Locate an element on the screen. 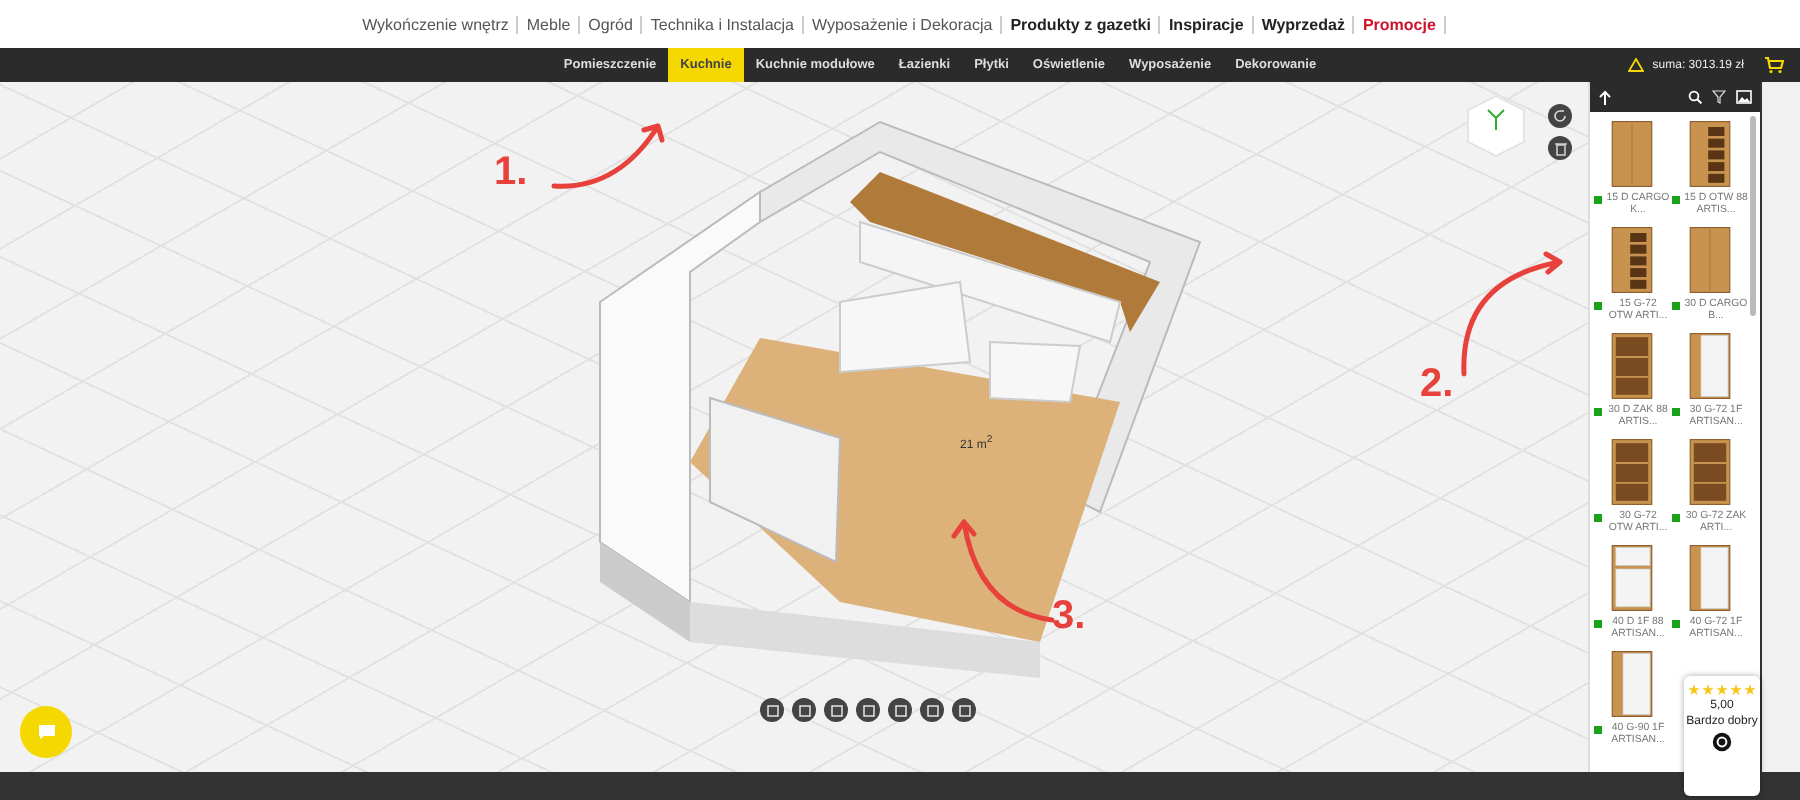 The width and height of the screenshot is (1800, 800). menu-link: Promocje is located at coordinates (1400, 24).